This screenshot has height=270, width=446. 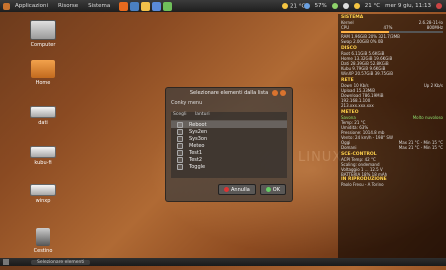 I want to click on weather-right: 21 °C, so click(x=372, y=6).